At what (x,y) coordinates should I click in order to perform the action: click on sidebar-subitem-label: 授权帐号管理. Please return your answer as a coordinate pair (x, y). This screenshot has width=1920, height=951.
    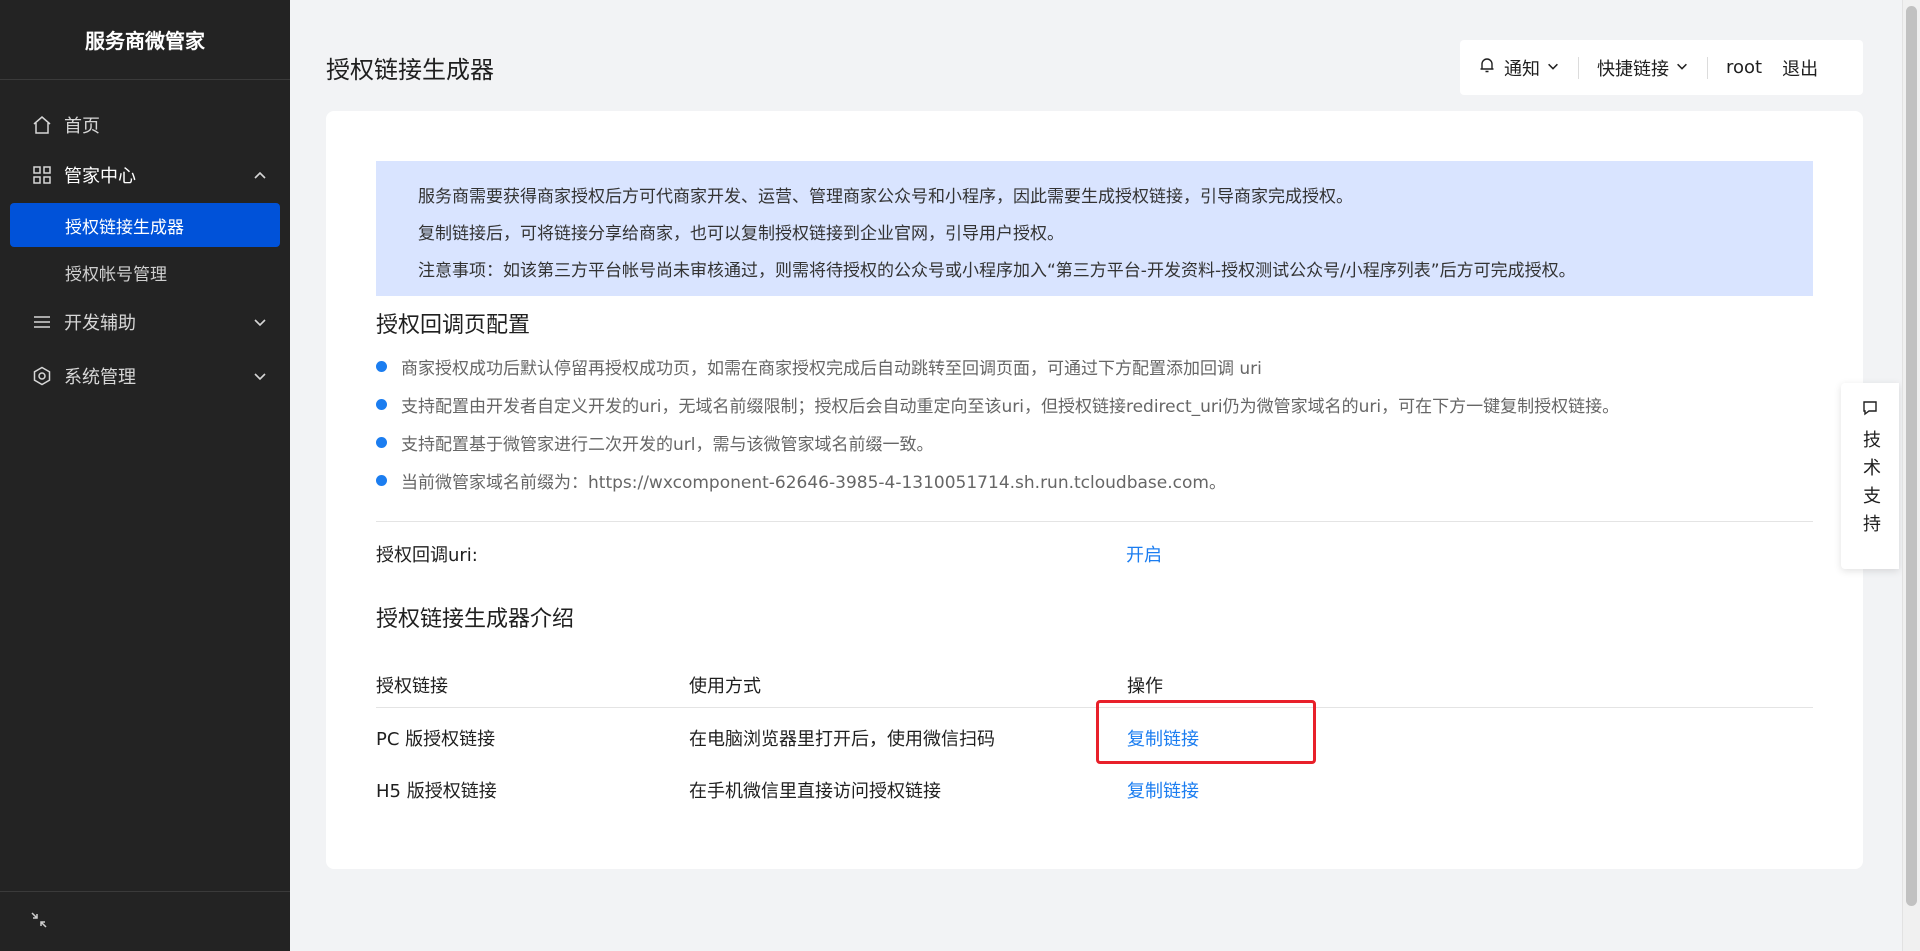
    Looking at the image, I should click on (116, 274).